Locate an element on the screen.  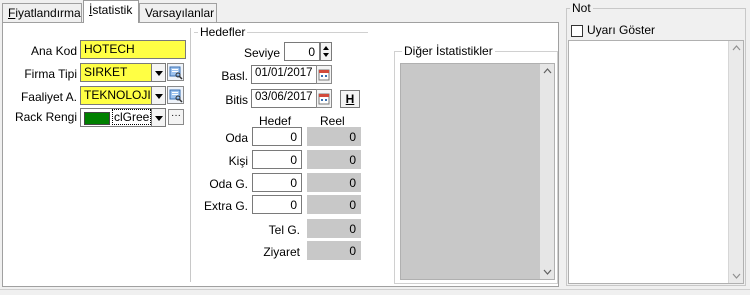
tab-label: iyatlandırma is located at coordinates (48, 13).